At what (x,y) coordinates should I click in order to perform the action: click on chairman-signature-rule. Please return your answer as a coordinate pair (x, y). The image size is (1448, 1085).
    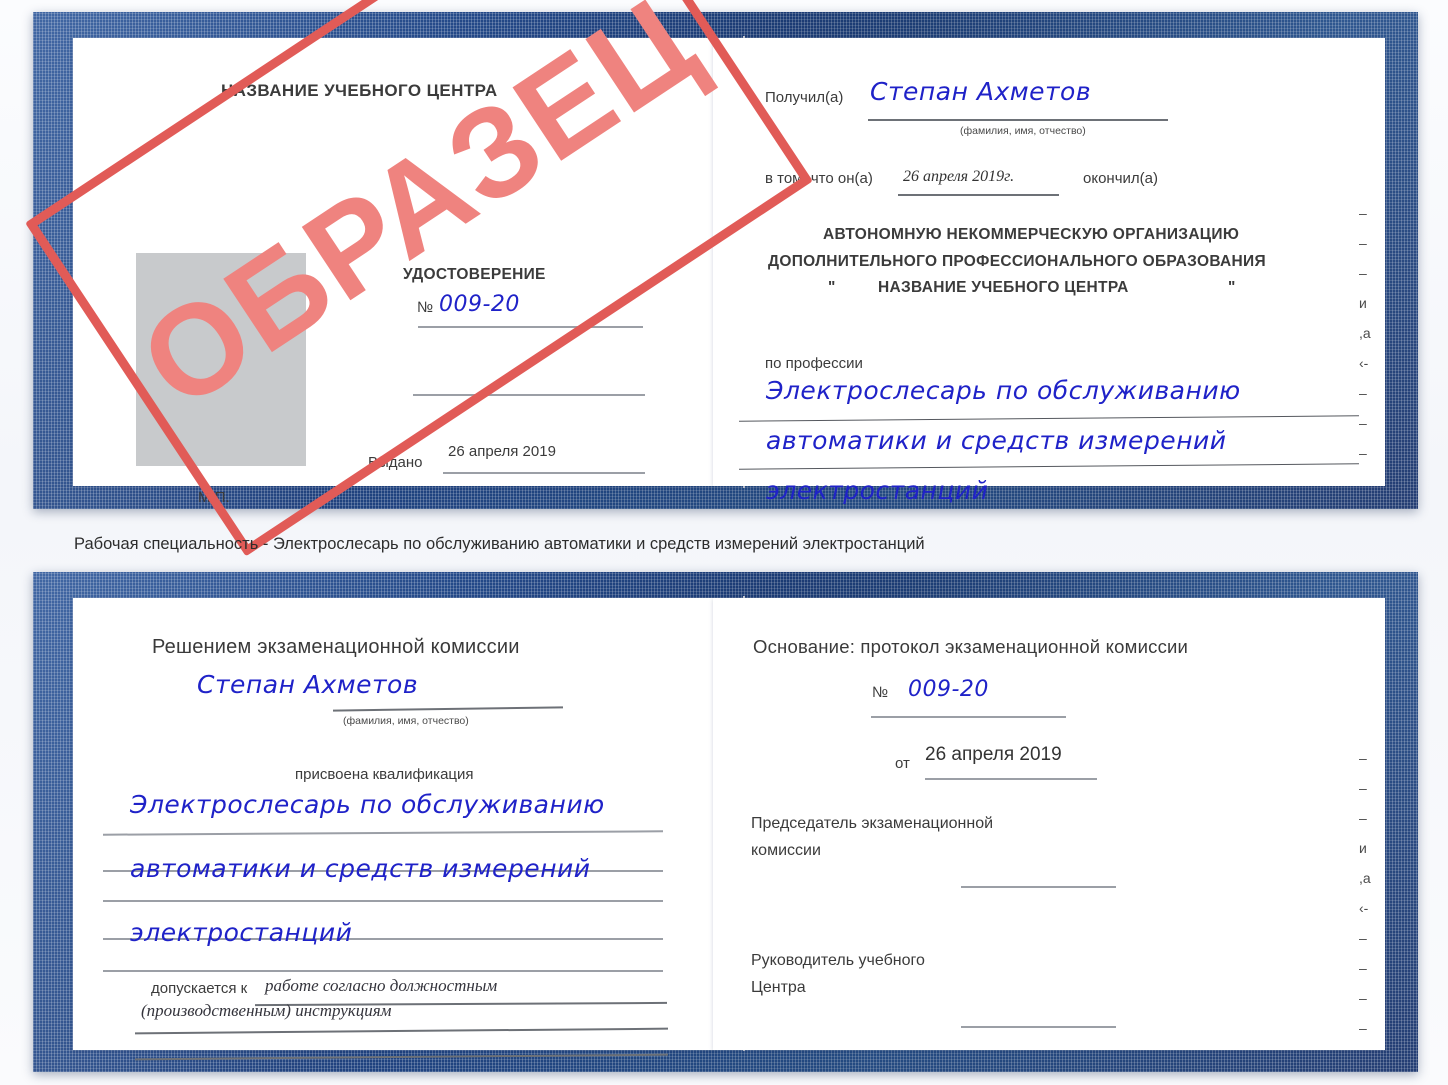
    Looking at the image, I should click on (1038, 887).